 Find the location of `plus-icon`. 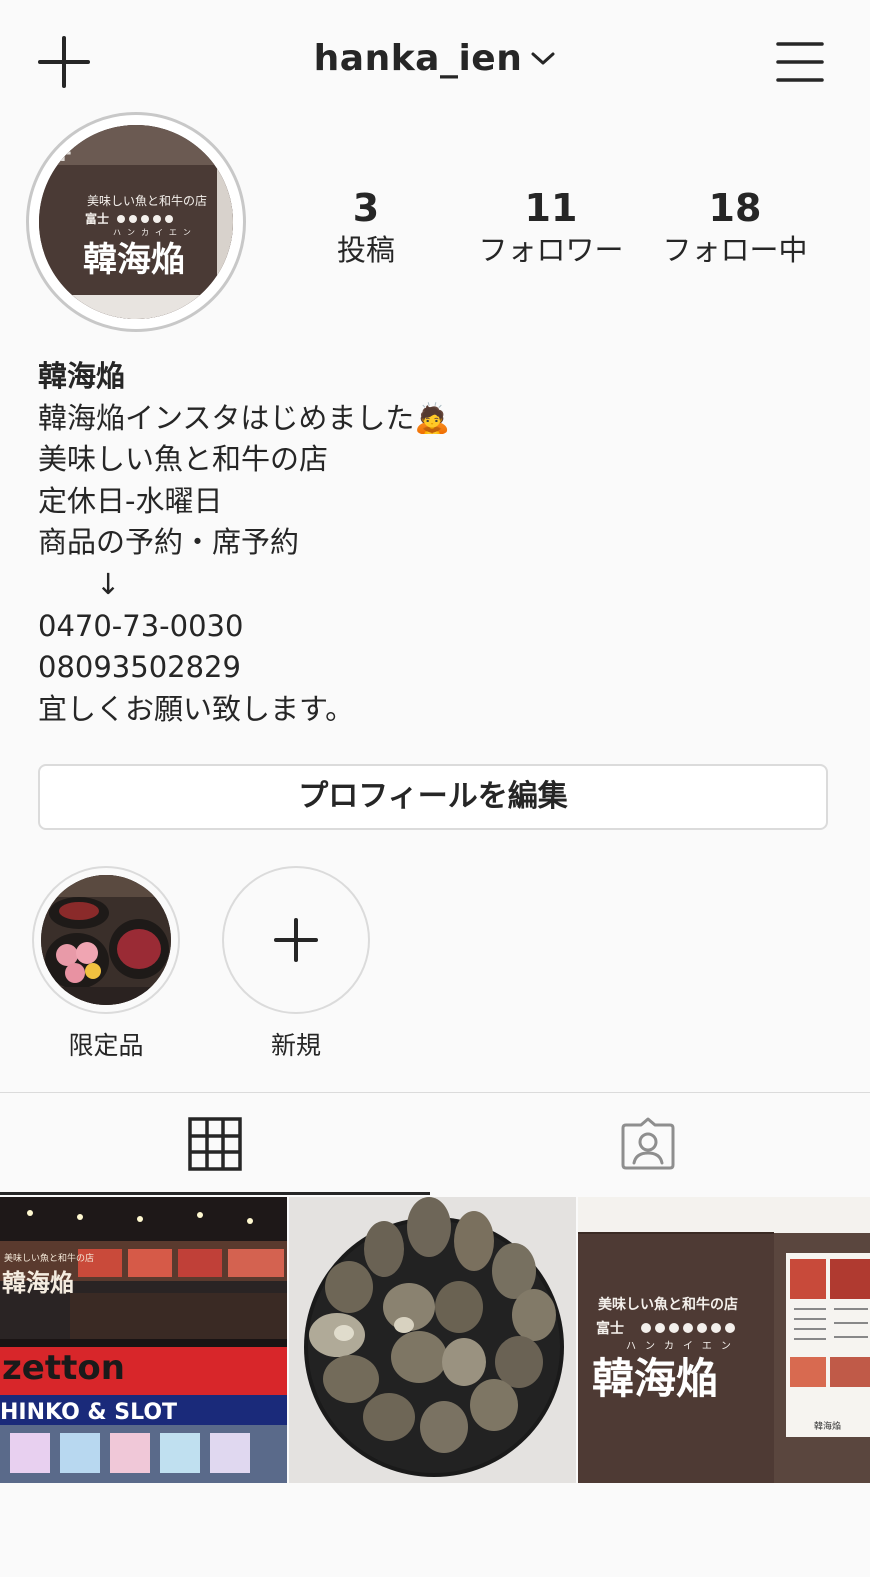

plus-icon is located at coordinates (296, 940).